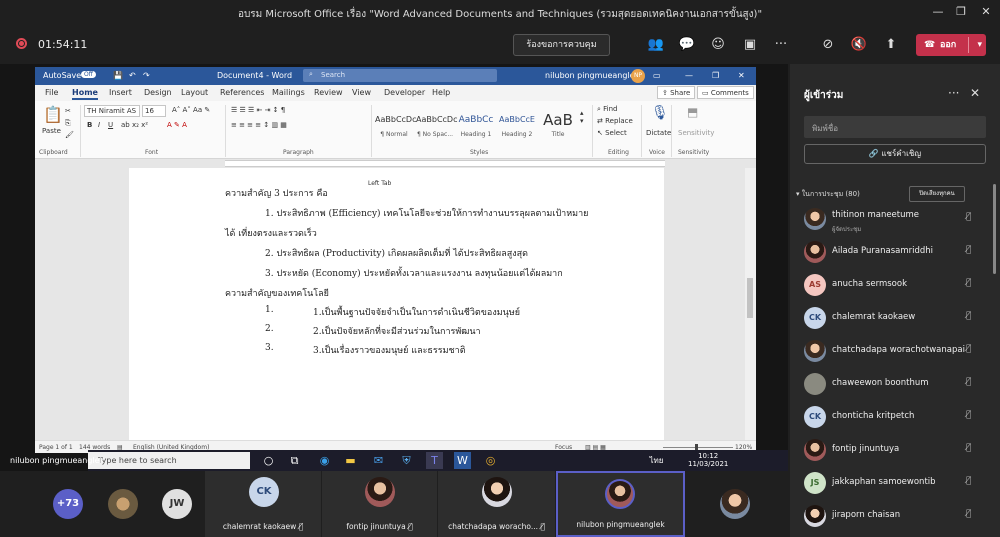  I want to click on page-count: Page 1 of 1, so click(56, 447).